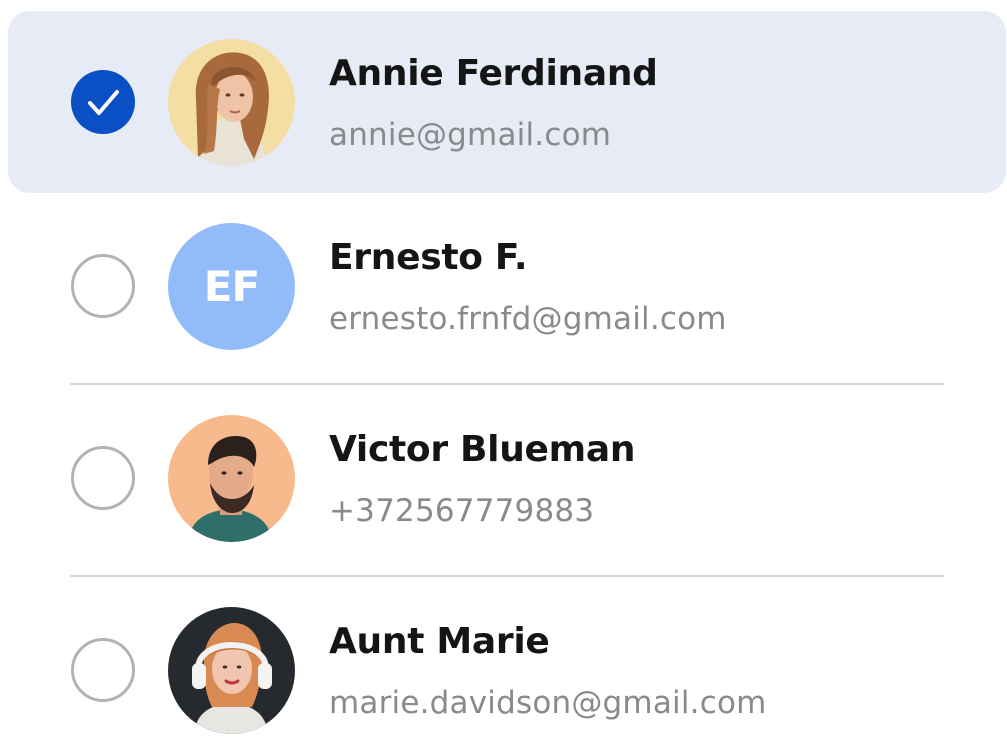 This screenshot has height=756, width=1007. I want to click on contact-name: Ernesto F., so click(428, 257).